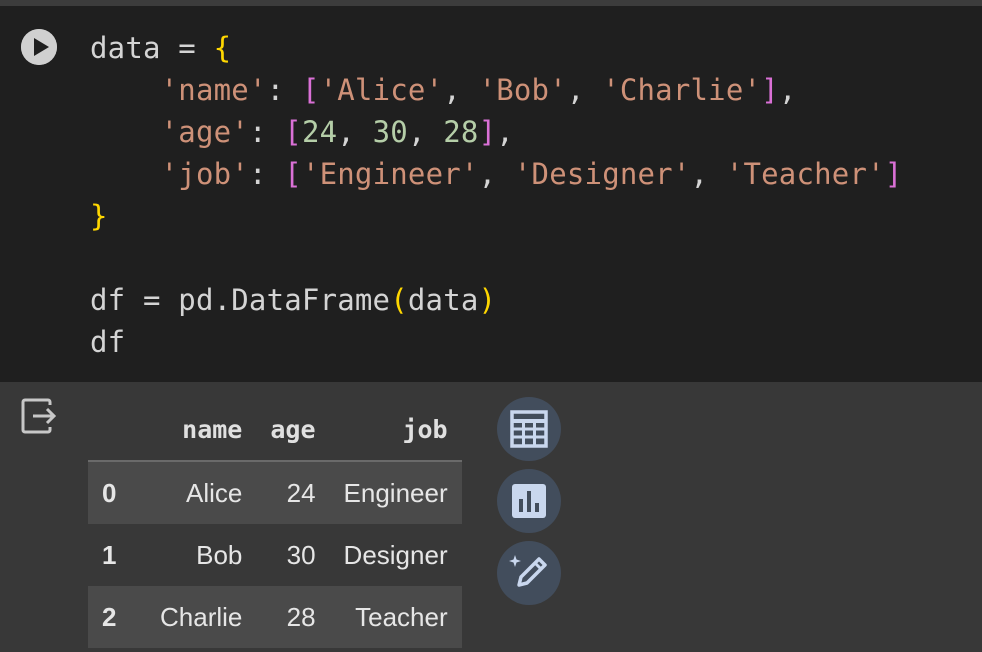 This screenshot has width=982, height=652. What do you see at coordinates (522, 90) in the screenshot?
I see `code-token: 'Bob'` at bounding box center [522, 90].